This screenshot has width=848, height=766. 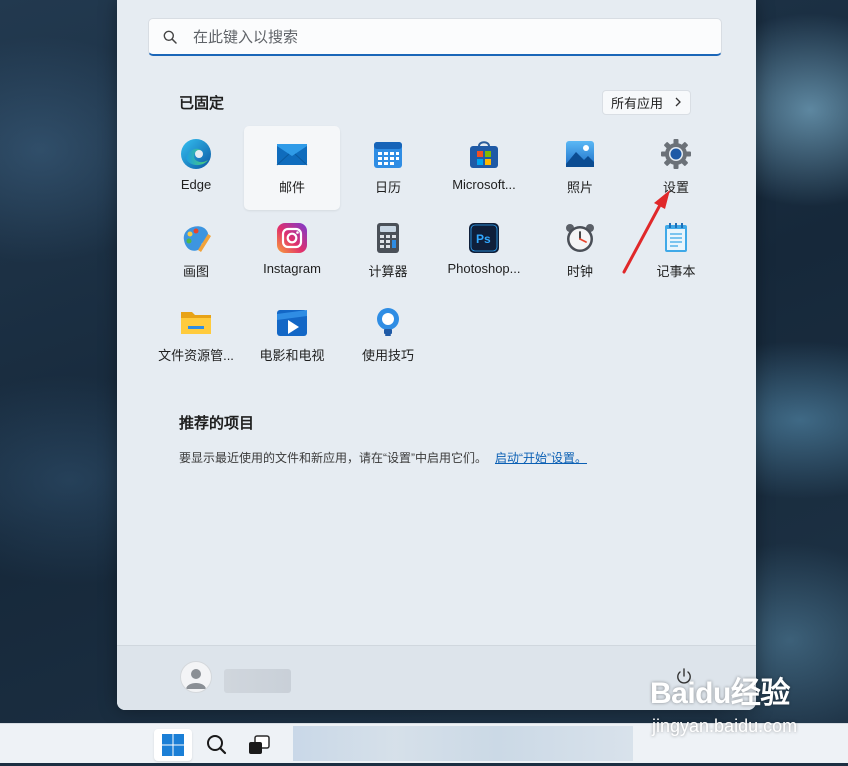 I want to click on pinned-app-settings: 设置, so click(x=676, y=168).